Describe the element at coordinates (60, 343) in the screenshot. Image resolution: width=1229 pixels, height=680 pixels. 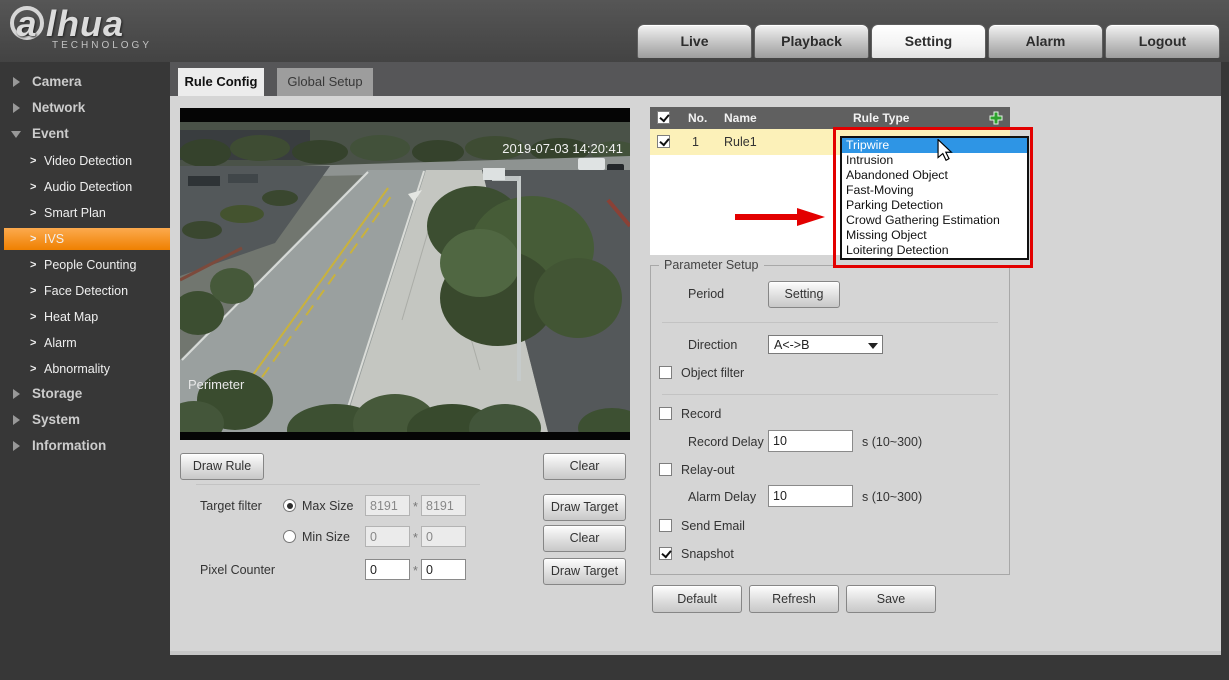
I see `sidebar-item-label: Alarm` at that location.